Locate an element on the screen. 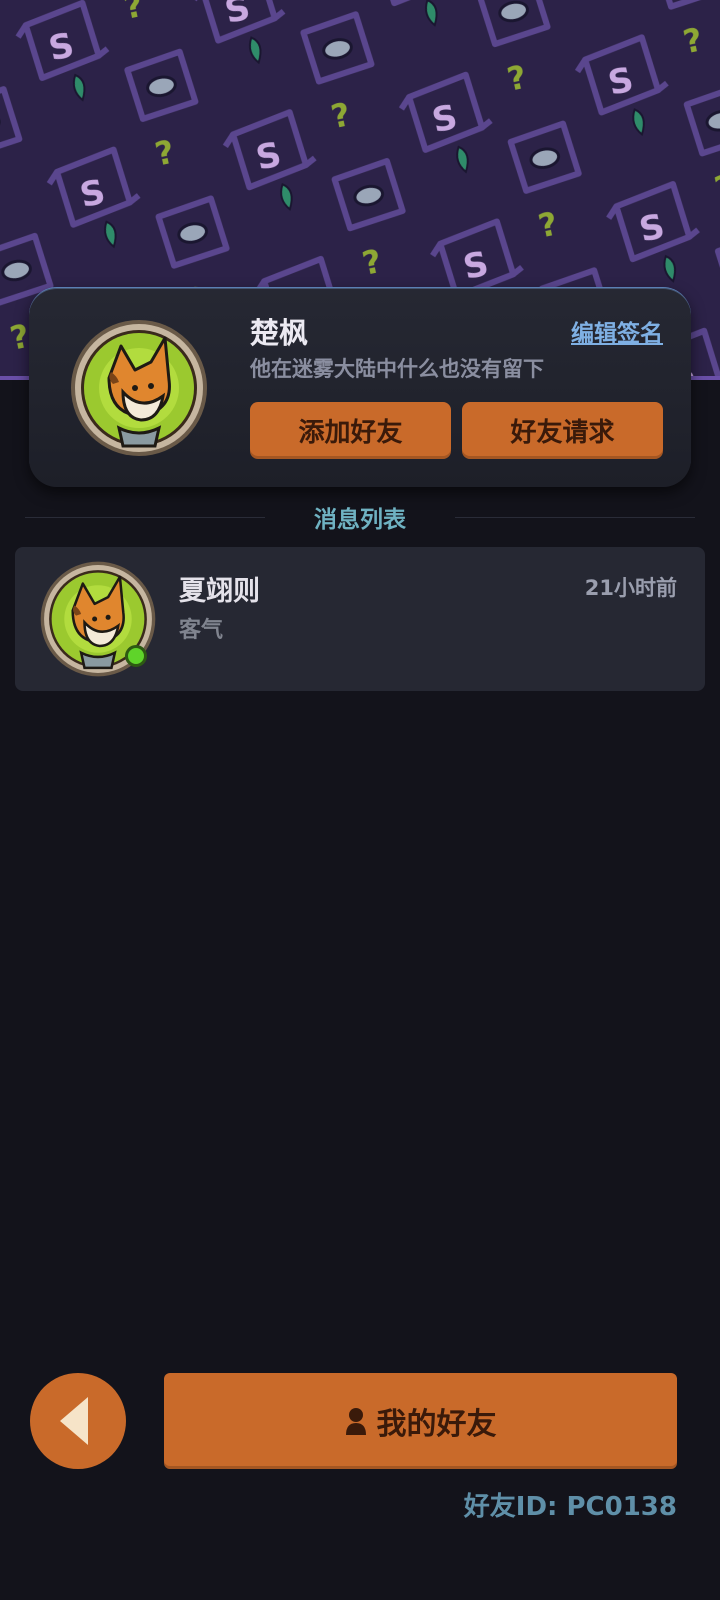 This screenshot has width=720, height=1600. my-friends-label: 我的好友 is located at coordinates (436, 1424).